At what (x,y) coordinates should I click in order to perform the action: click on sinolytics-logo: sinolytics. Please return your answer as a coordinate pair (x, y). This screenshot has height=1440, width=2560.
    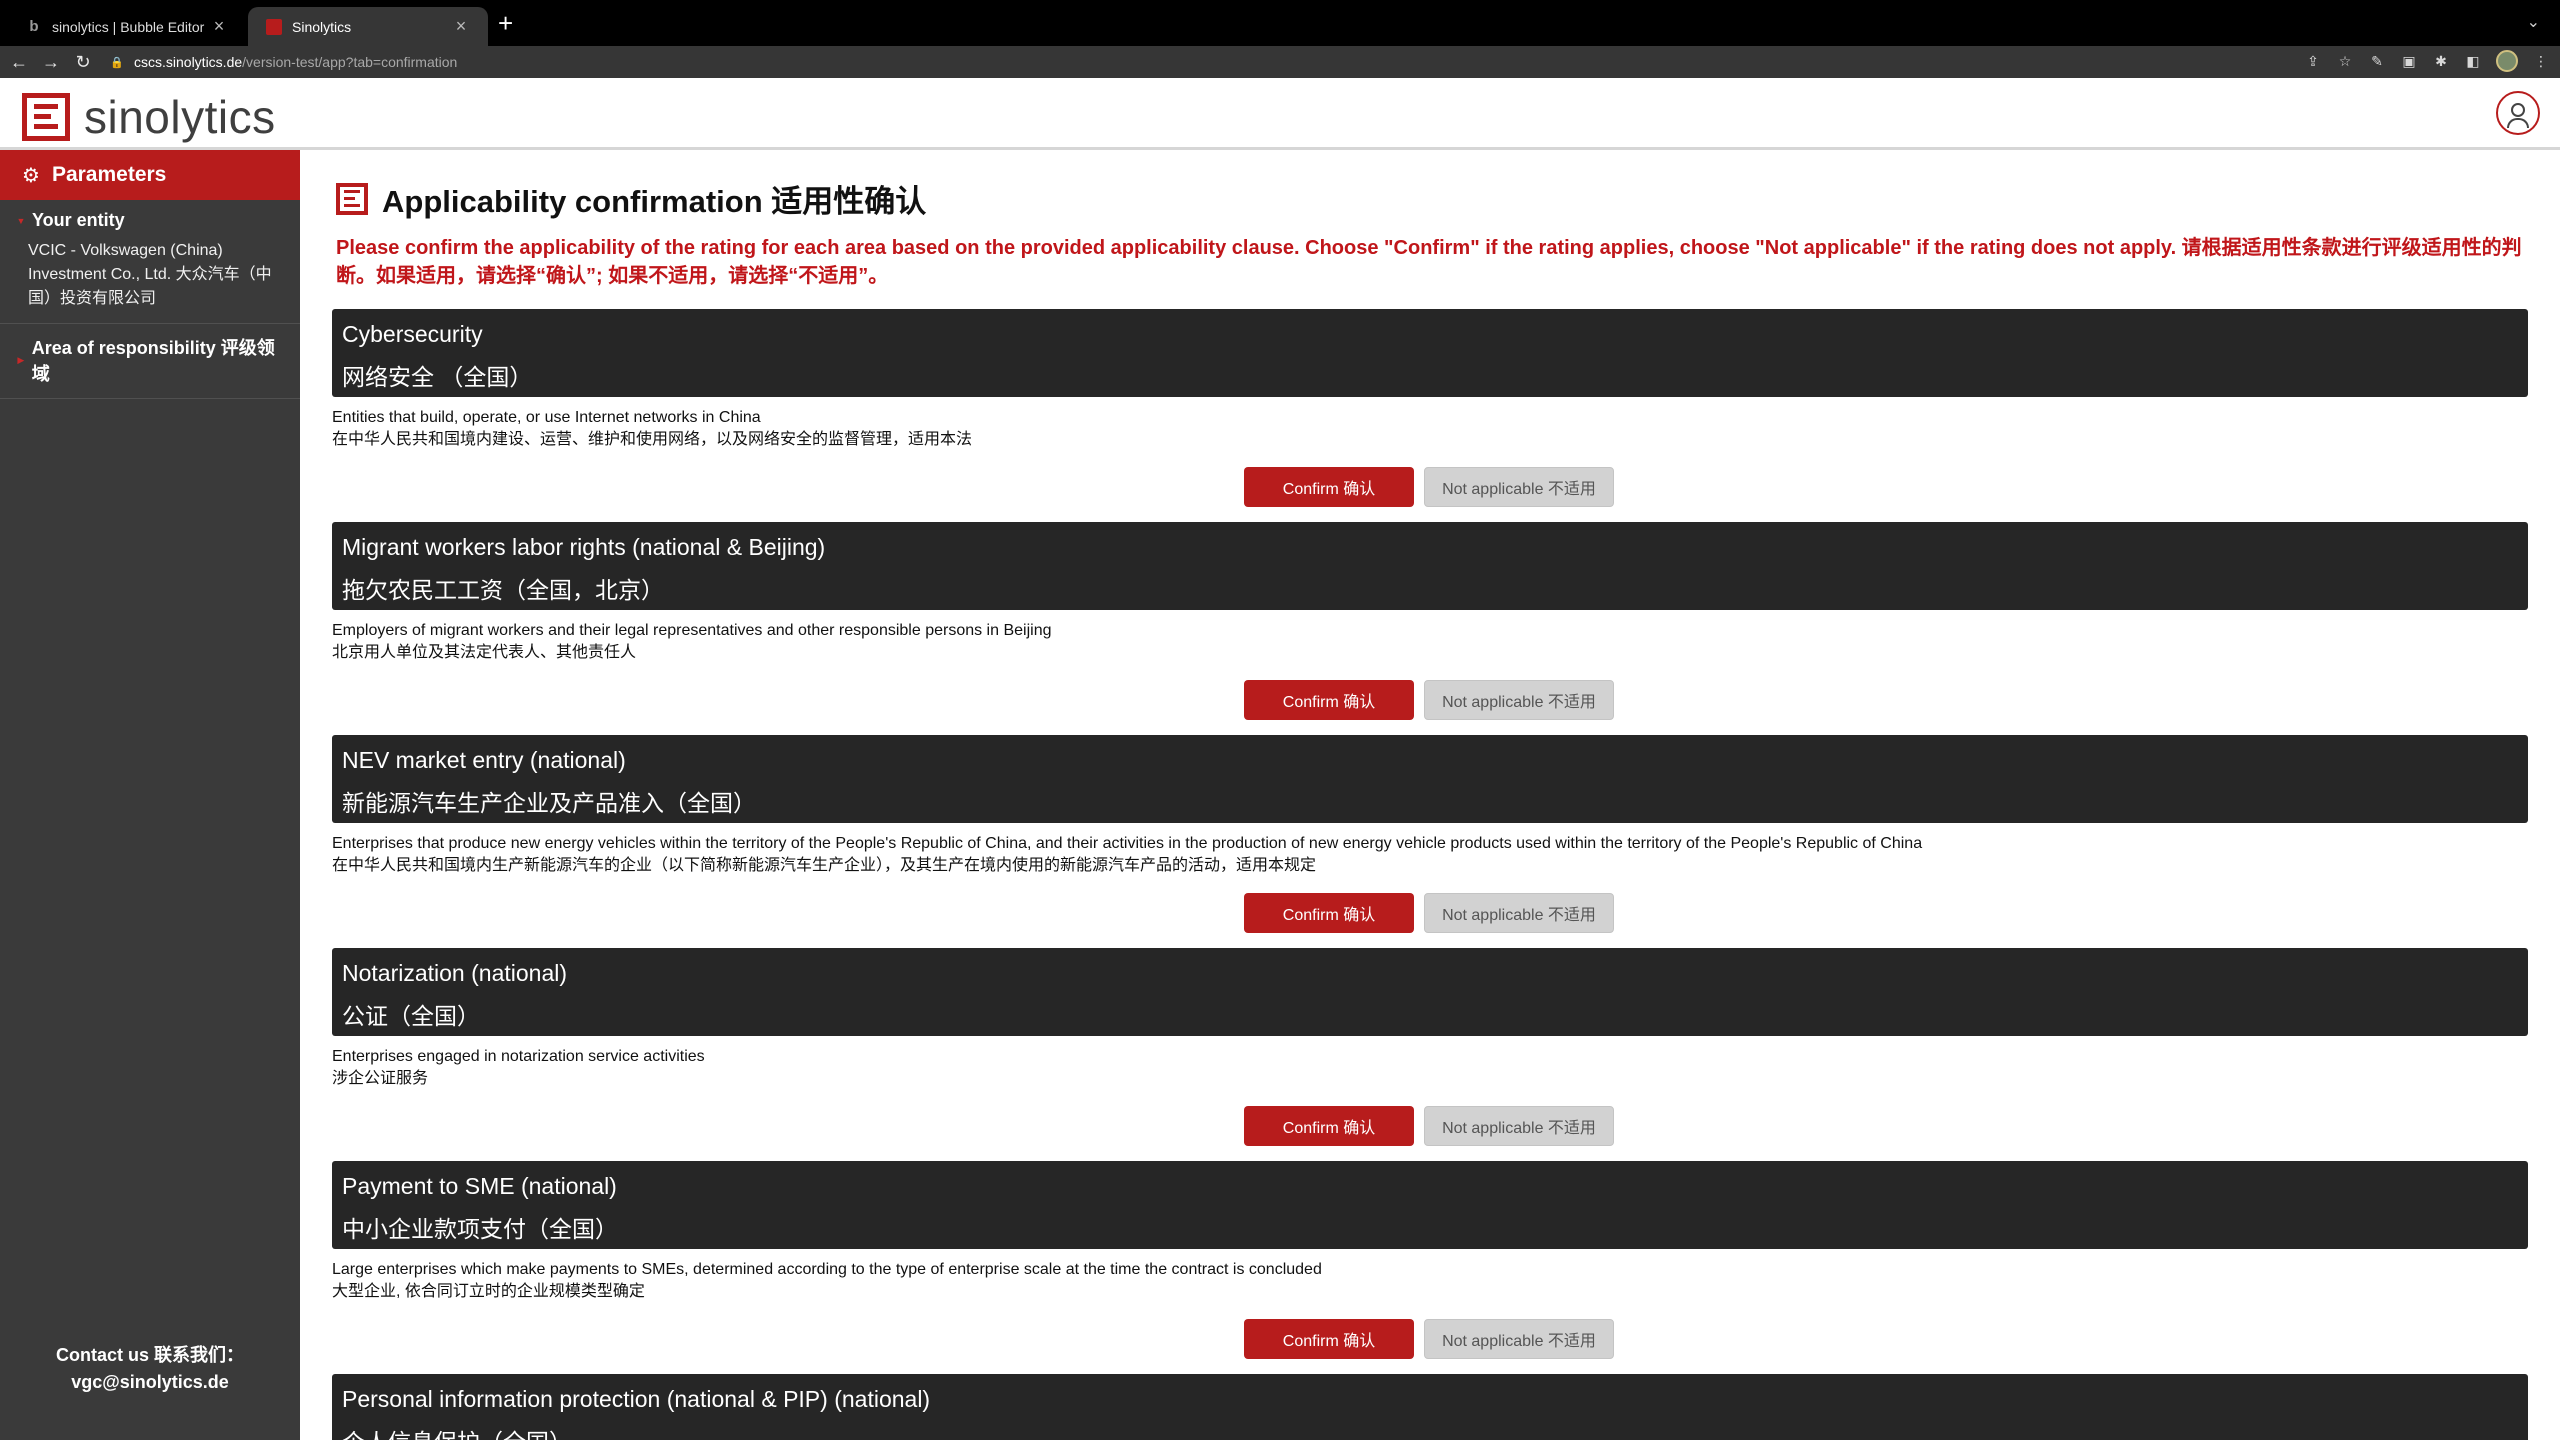
    Looking at the image, I should click on (149, 117).